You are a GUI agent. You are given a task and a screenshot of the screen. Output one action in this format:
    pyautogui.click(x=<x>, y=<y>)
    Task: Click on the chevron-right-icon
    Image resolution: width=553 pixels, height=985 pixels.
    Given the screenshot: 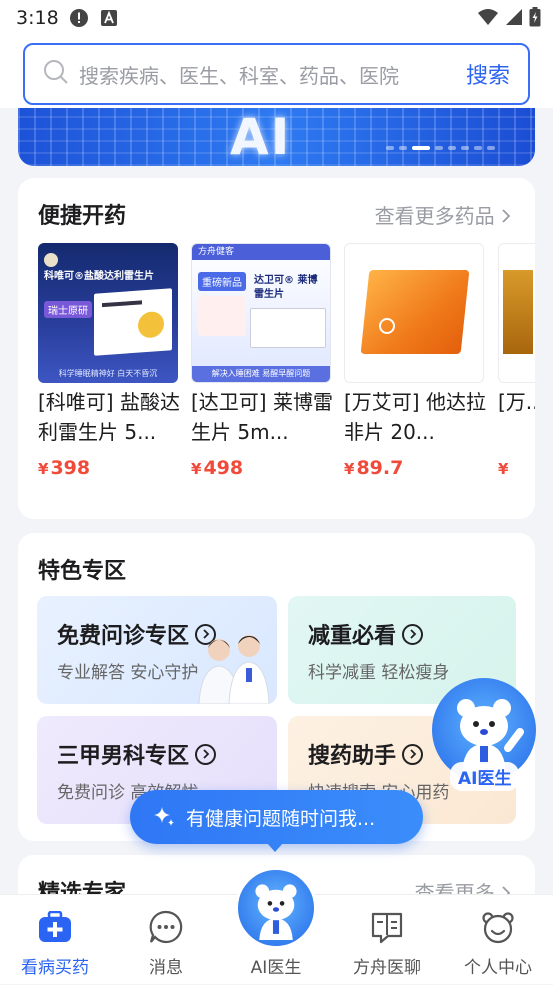 What is the action you would take?
    pyautogui.click(x=506, y=216)
    